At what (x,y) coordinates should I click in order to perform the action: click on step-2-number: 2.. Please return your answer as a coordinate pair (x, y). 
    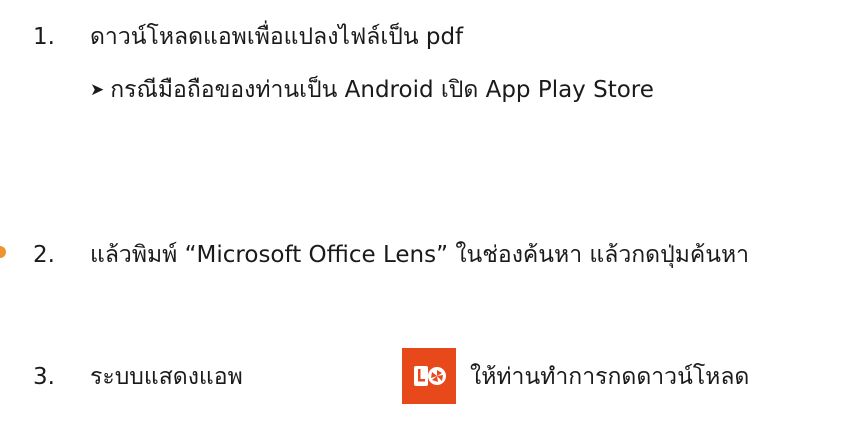
    Looking at the image, I should click on (44, 255).